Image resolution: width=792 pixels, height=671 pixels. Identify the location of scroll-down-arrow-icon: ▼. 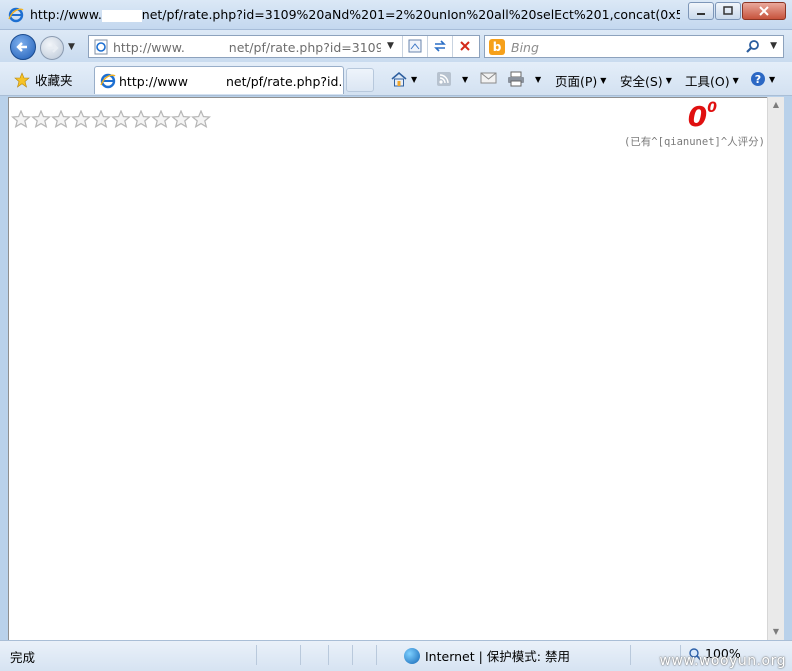
(776, 632).